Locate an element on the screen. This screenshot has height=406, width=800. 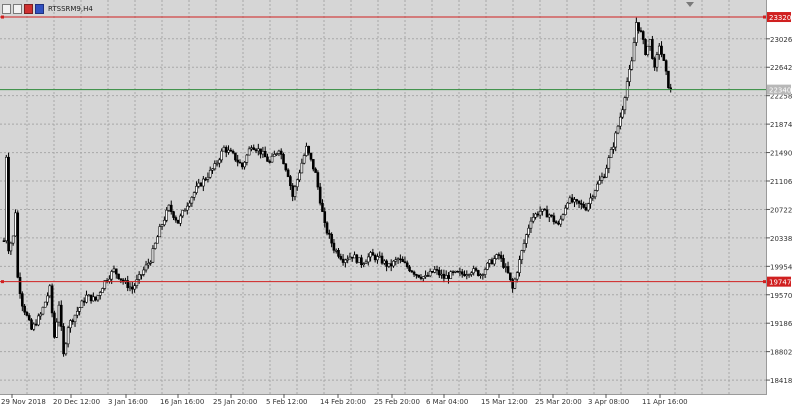
level-price-label-top: 23320 is located at coordinates (780, 18).